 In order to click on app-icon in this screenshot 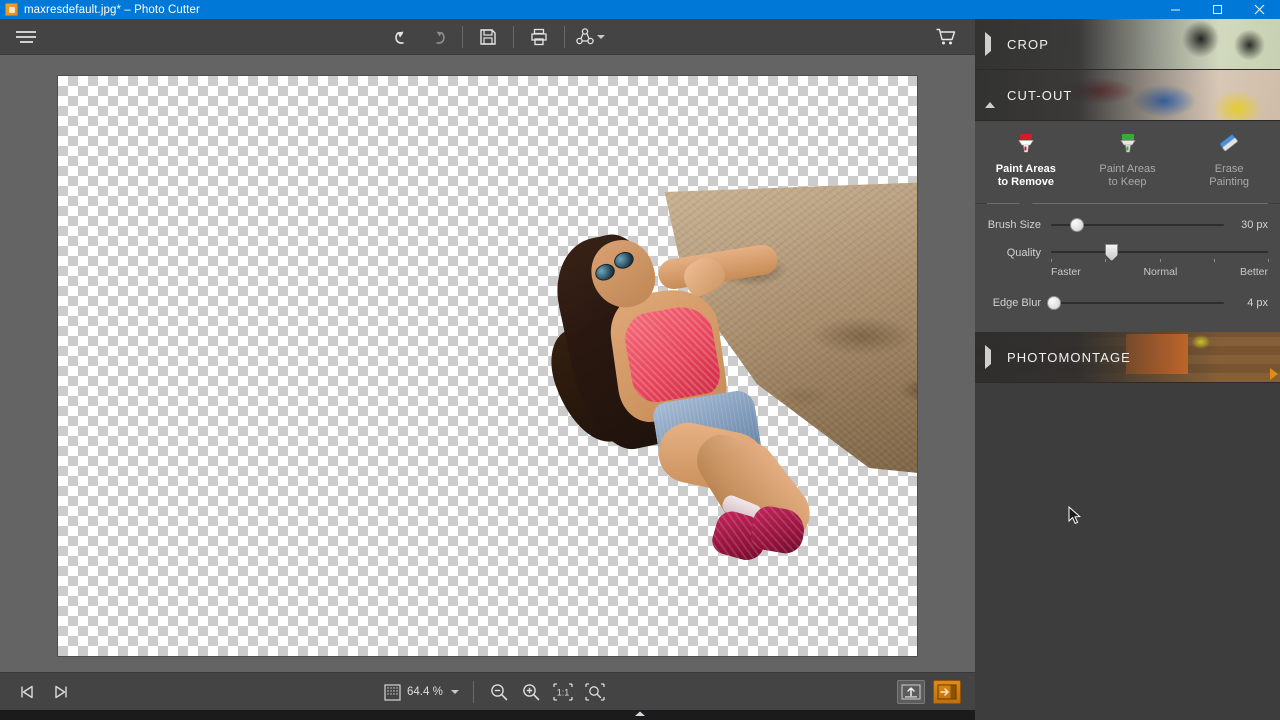, I will do `click(11, 9)`.